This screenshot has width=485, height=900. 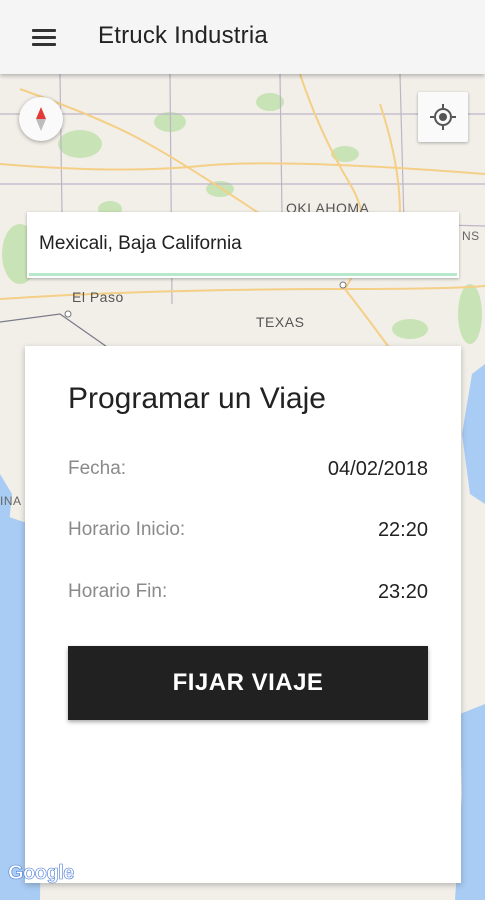 What do you see at coordinates (183, 35) in the screenshot?
I see `app-title: Etruck Industria` at bounding box center [183, 35].